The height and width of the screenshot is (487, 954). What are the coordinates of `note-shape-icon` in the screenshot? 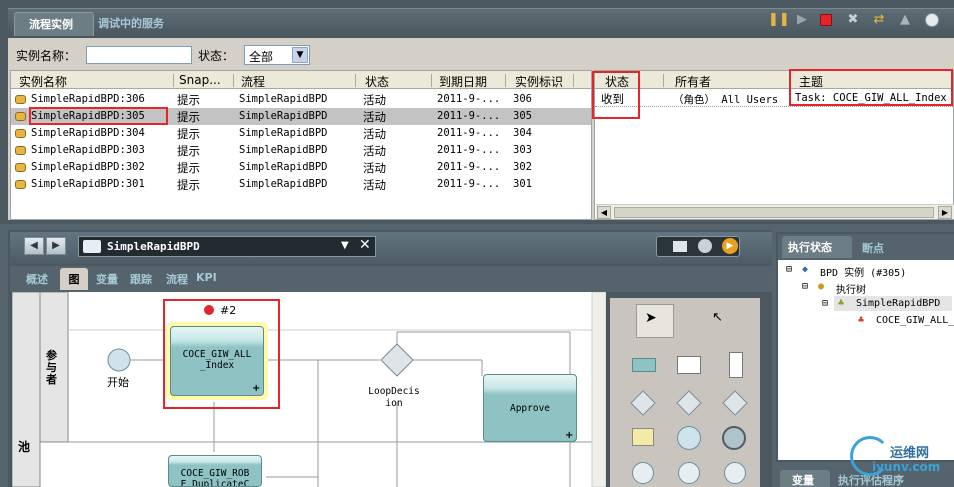 It's located at (736, 365).